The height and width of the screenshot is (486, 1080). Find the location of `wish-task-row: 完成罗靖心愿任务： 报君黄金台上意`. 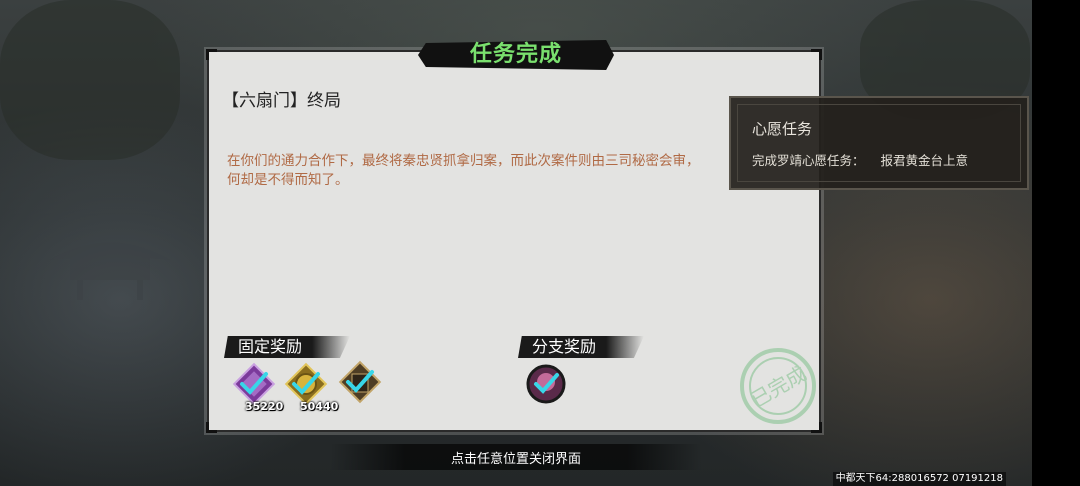

wish-task-row: 完成罗靖心愿任务： 报君黄金台上意 is located at coordinates (860, 159).